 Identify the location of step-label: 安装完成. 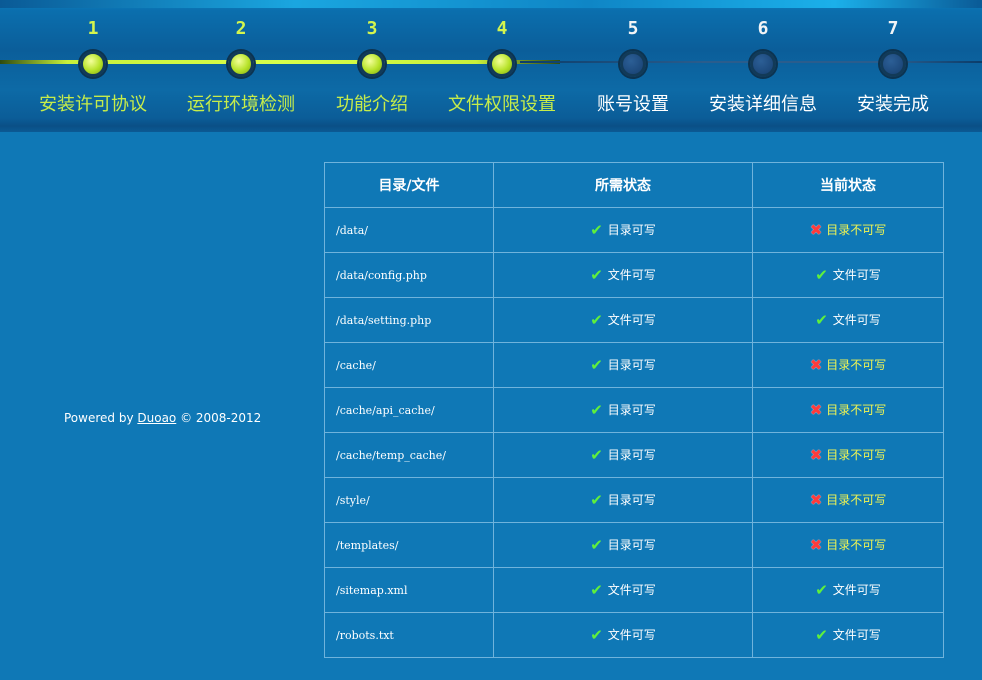
(893, 104).